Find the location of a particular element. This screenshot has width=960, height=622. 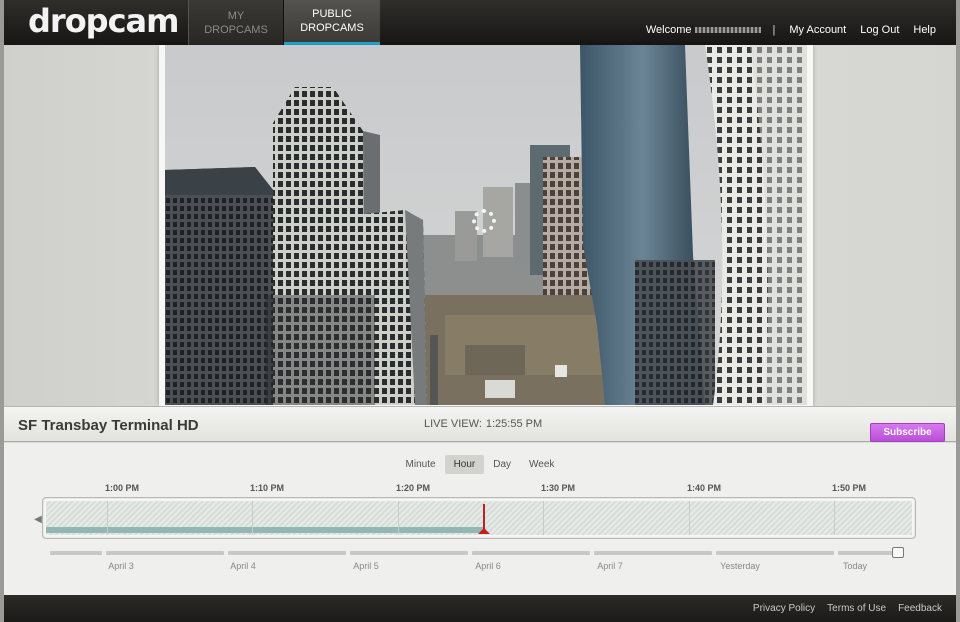

tab-public-dropcams: PUBLIC DROPCAMS is located at coordinates (332, 22).